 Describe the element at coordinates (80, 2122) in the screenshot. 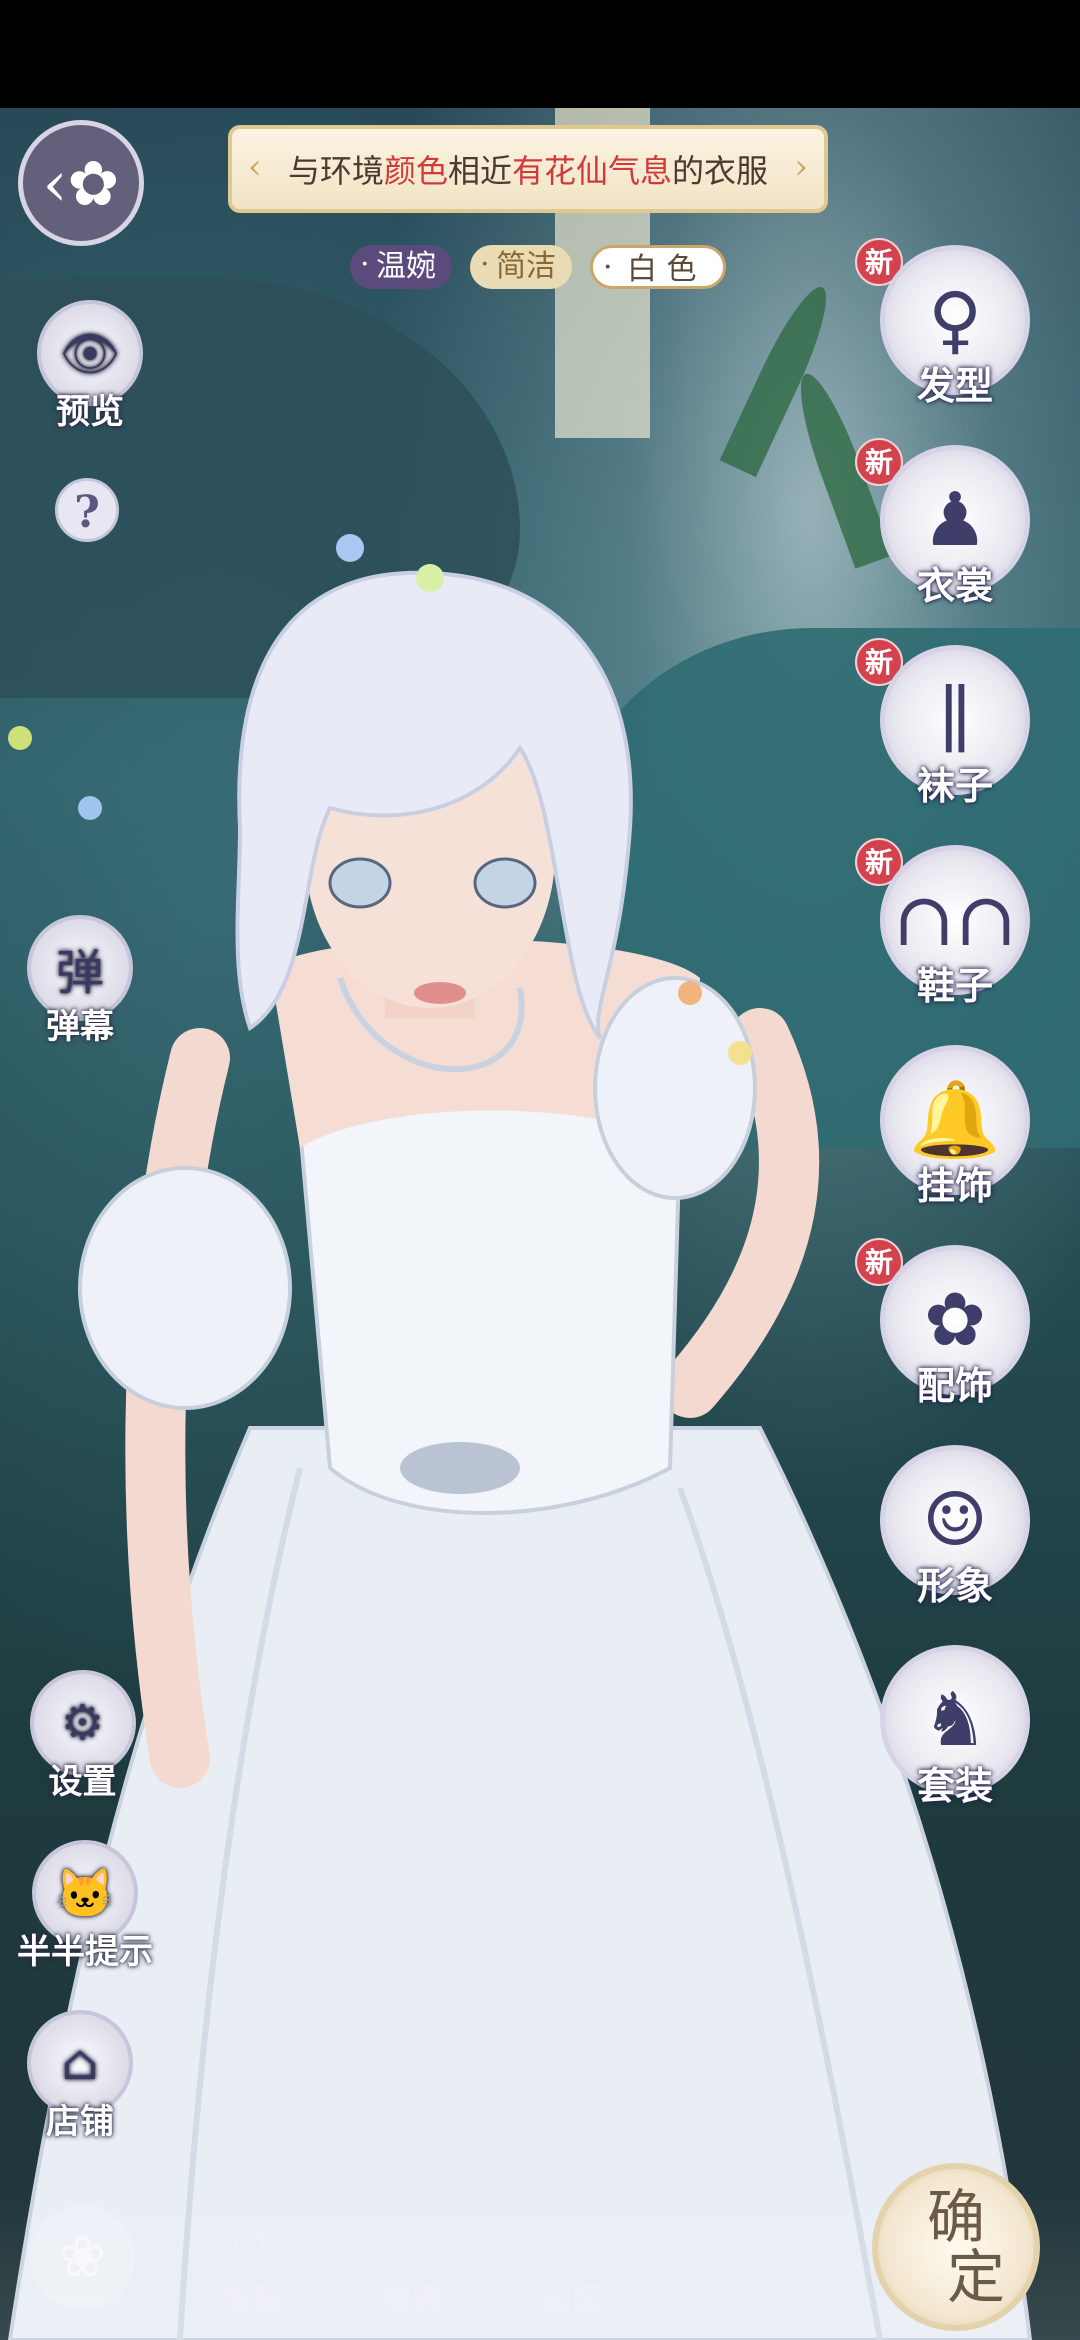

I see `store-label: 店铺` at that location.